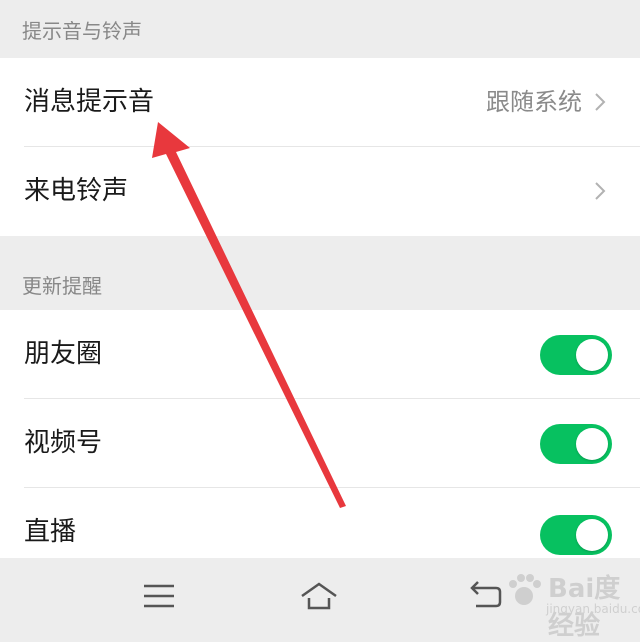 The image size is (640, 642). Describe the element at coordinates (89, 102) in the screenshot. I see `row-label: 消息提示音` at that location.